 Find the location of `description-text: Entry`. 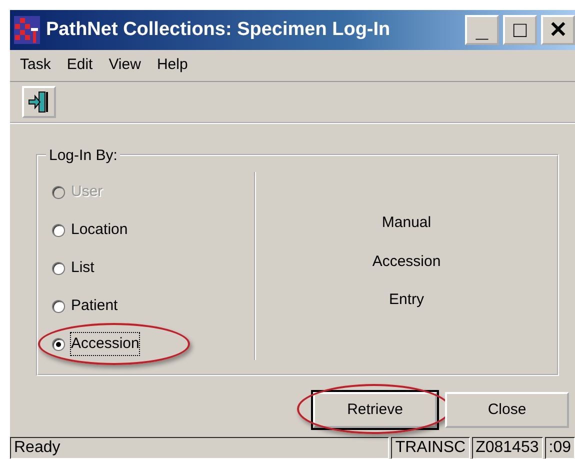

description-text: Entry is located at coordinates (406, 300).